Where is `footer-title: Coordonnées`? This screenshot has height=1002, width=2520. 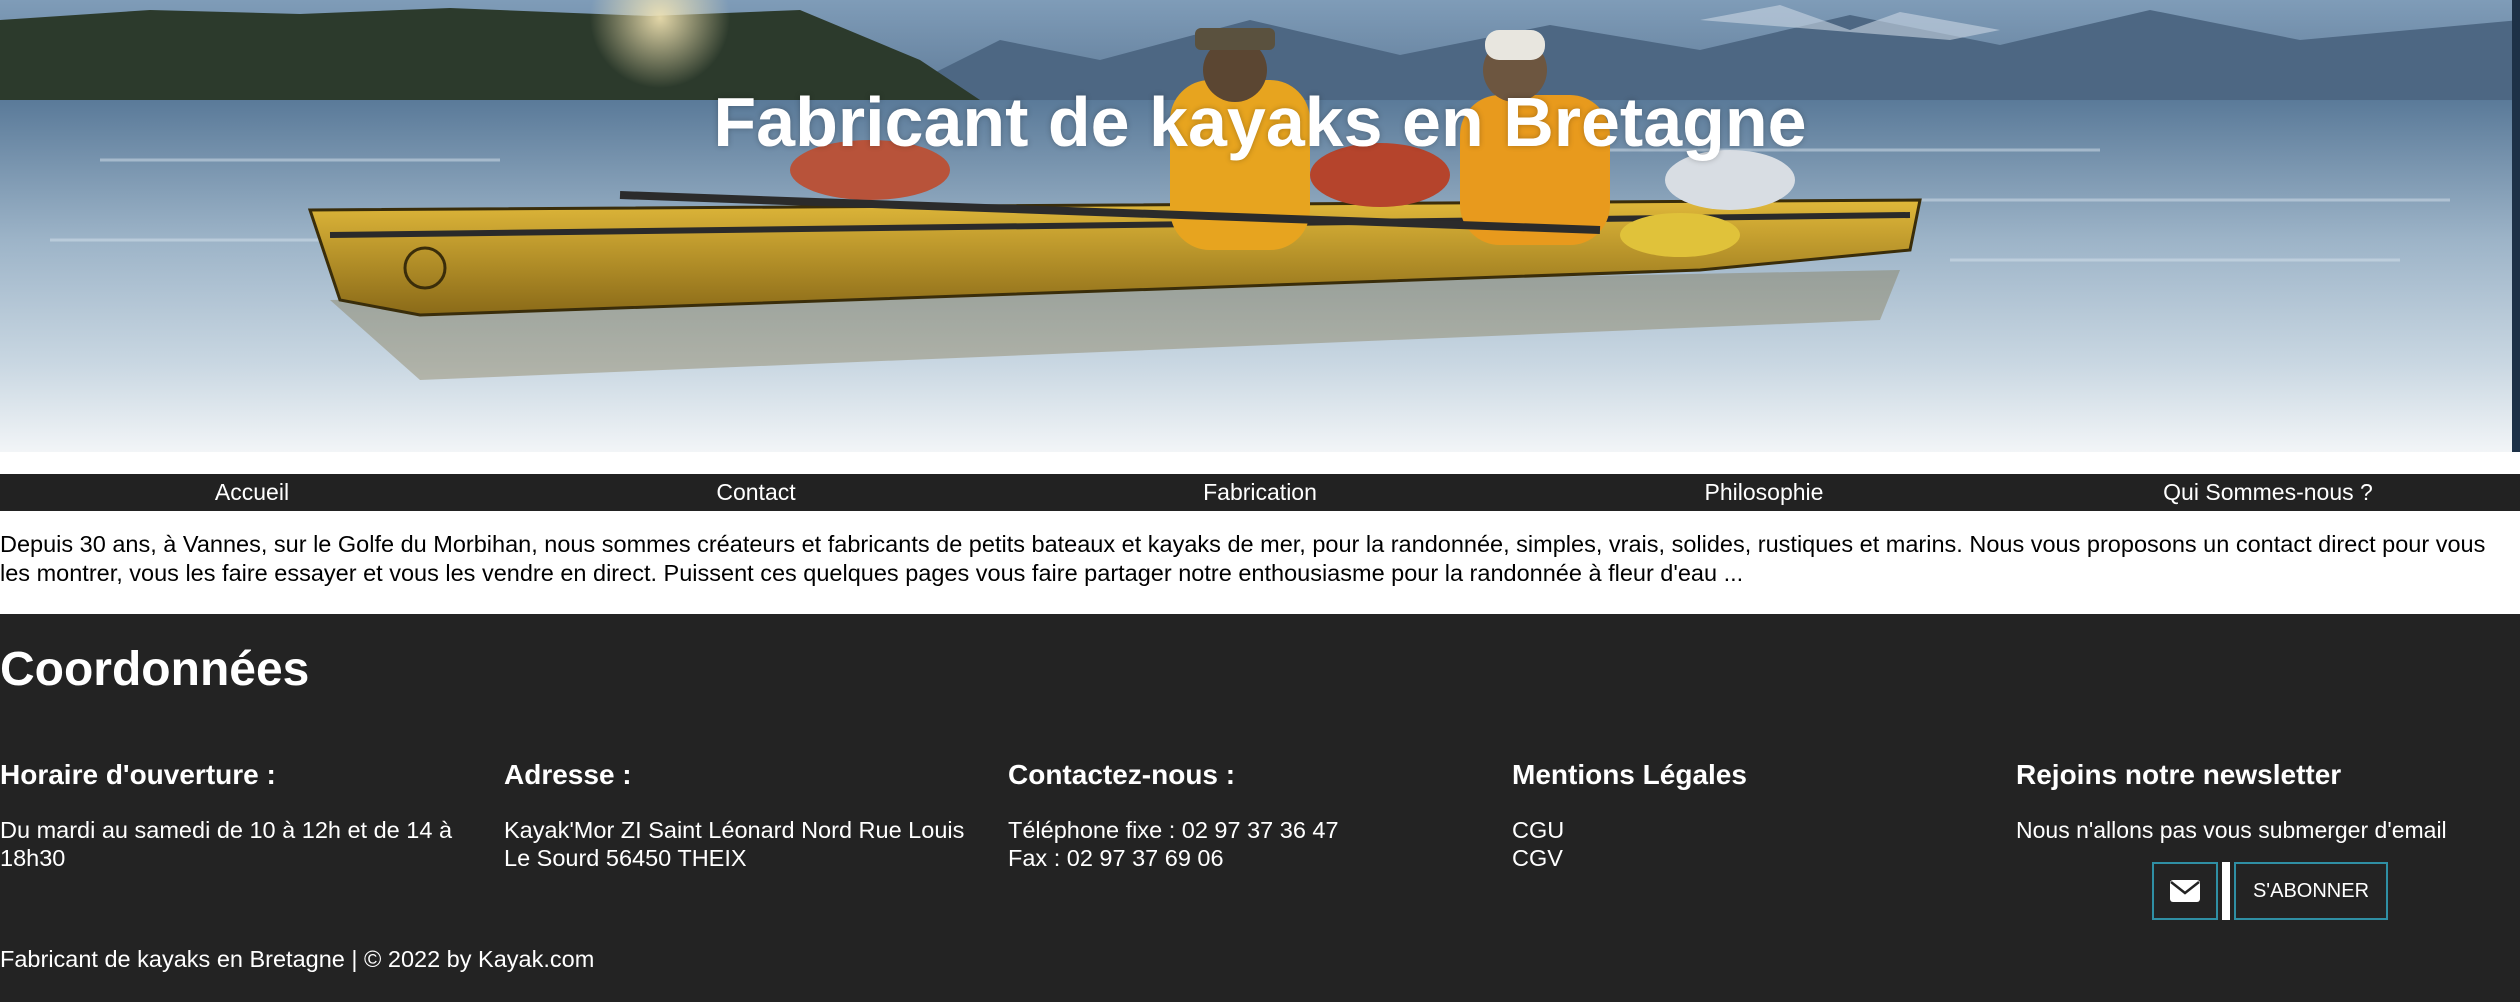 footer-title: Coordonnées is located at coordinates (155, 669).